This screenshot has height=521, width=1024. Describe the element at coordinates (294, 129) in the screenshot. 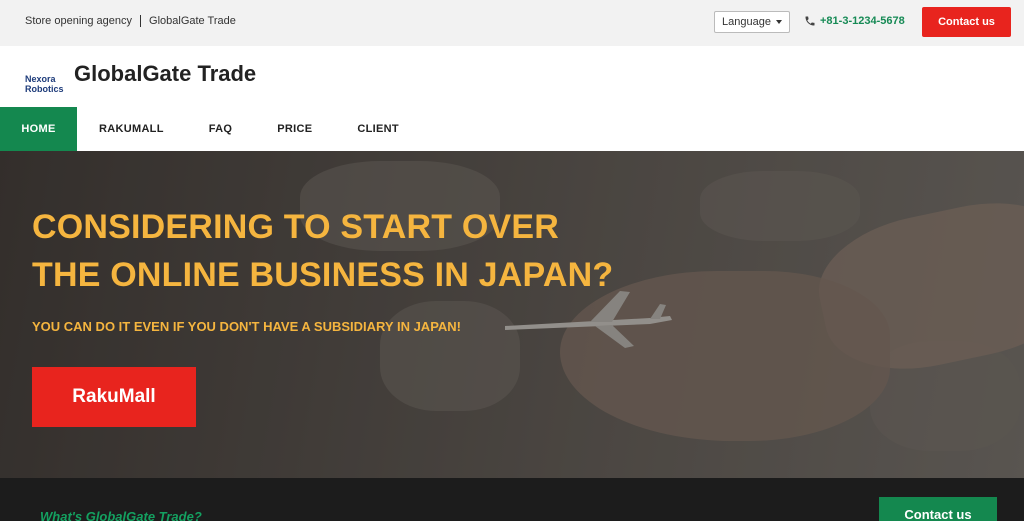

I see `nav-item-price: PRICE` at that location.